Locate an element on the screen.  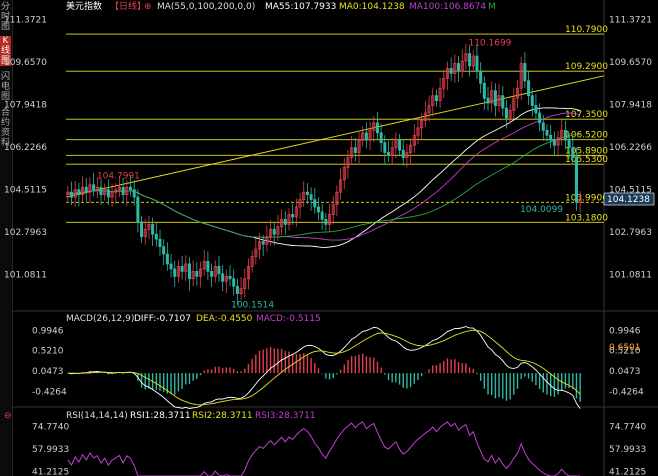
y-tick-left: 106.2266 is located at coordinates (25, 148).